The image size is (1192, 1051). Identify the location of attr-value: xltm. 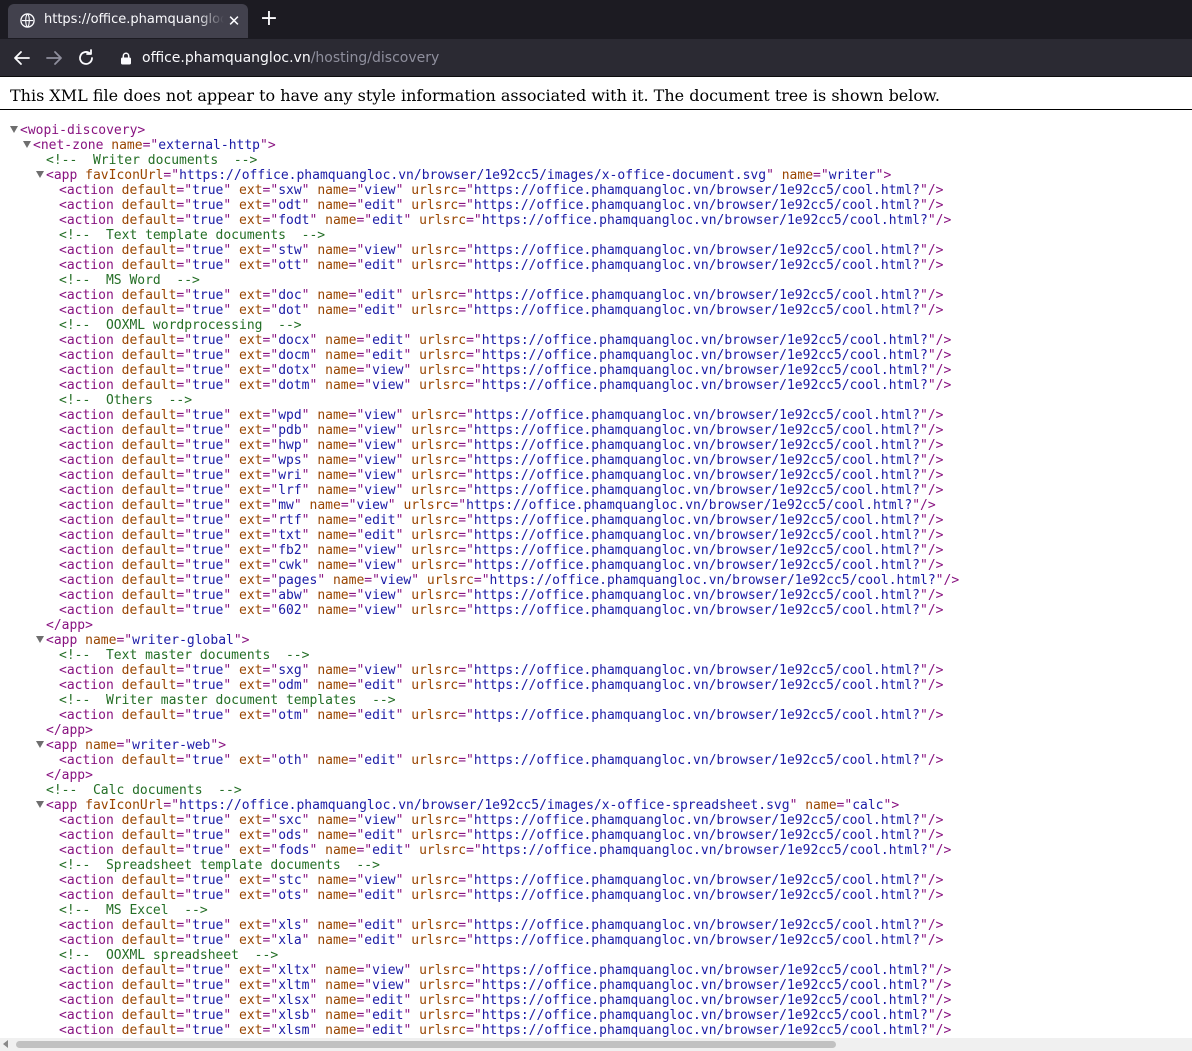
(294, 985).